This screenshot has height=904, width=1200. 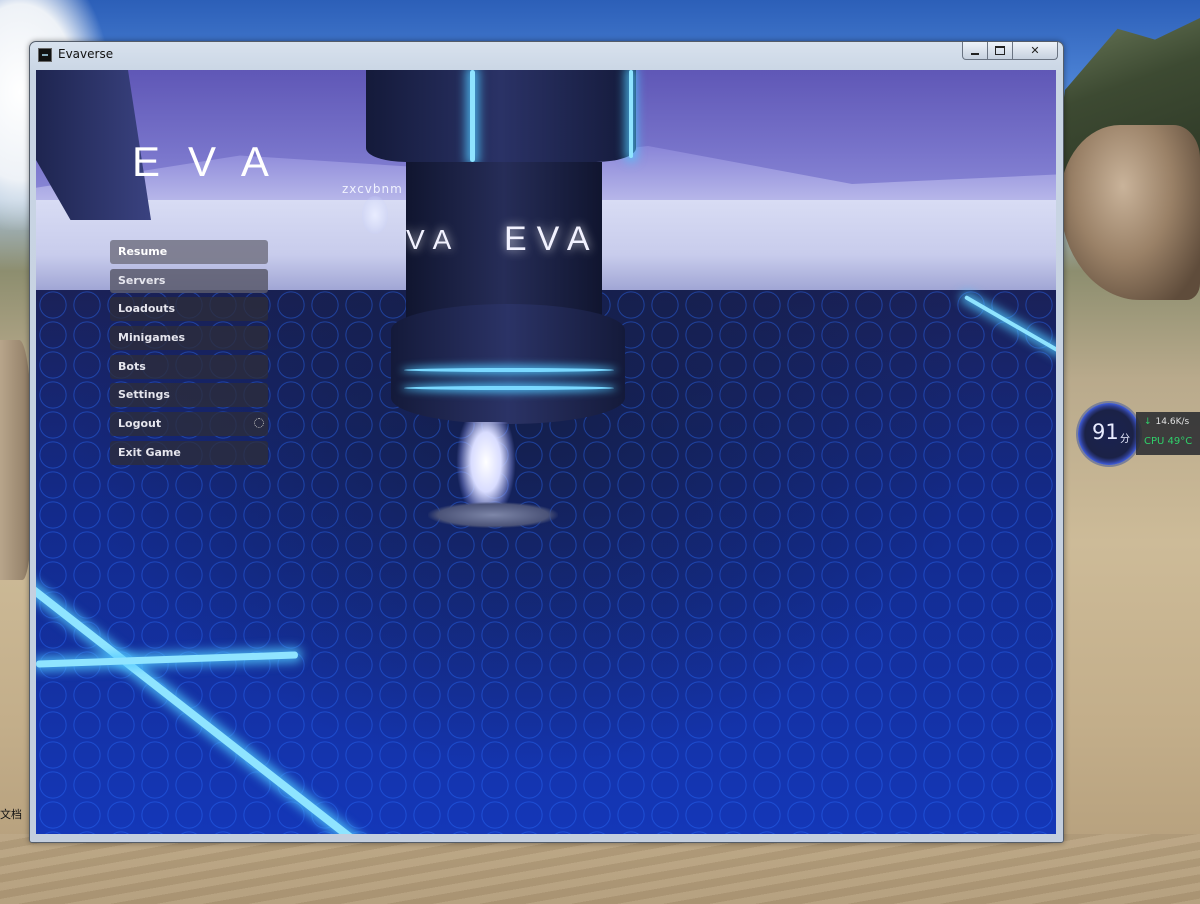 I want to click on player-nametag: zxcvbnm, so click(x=372, y=189).